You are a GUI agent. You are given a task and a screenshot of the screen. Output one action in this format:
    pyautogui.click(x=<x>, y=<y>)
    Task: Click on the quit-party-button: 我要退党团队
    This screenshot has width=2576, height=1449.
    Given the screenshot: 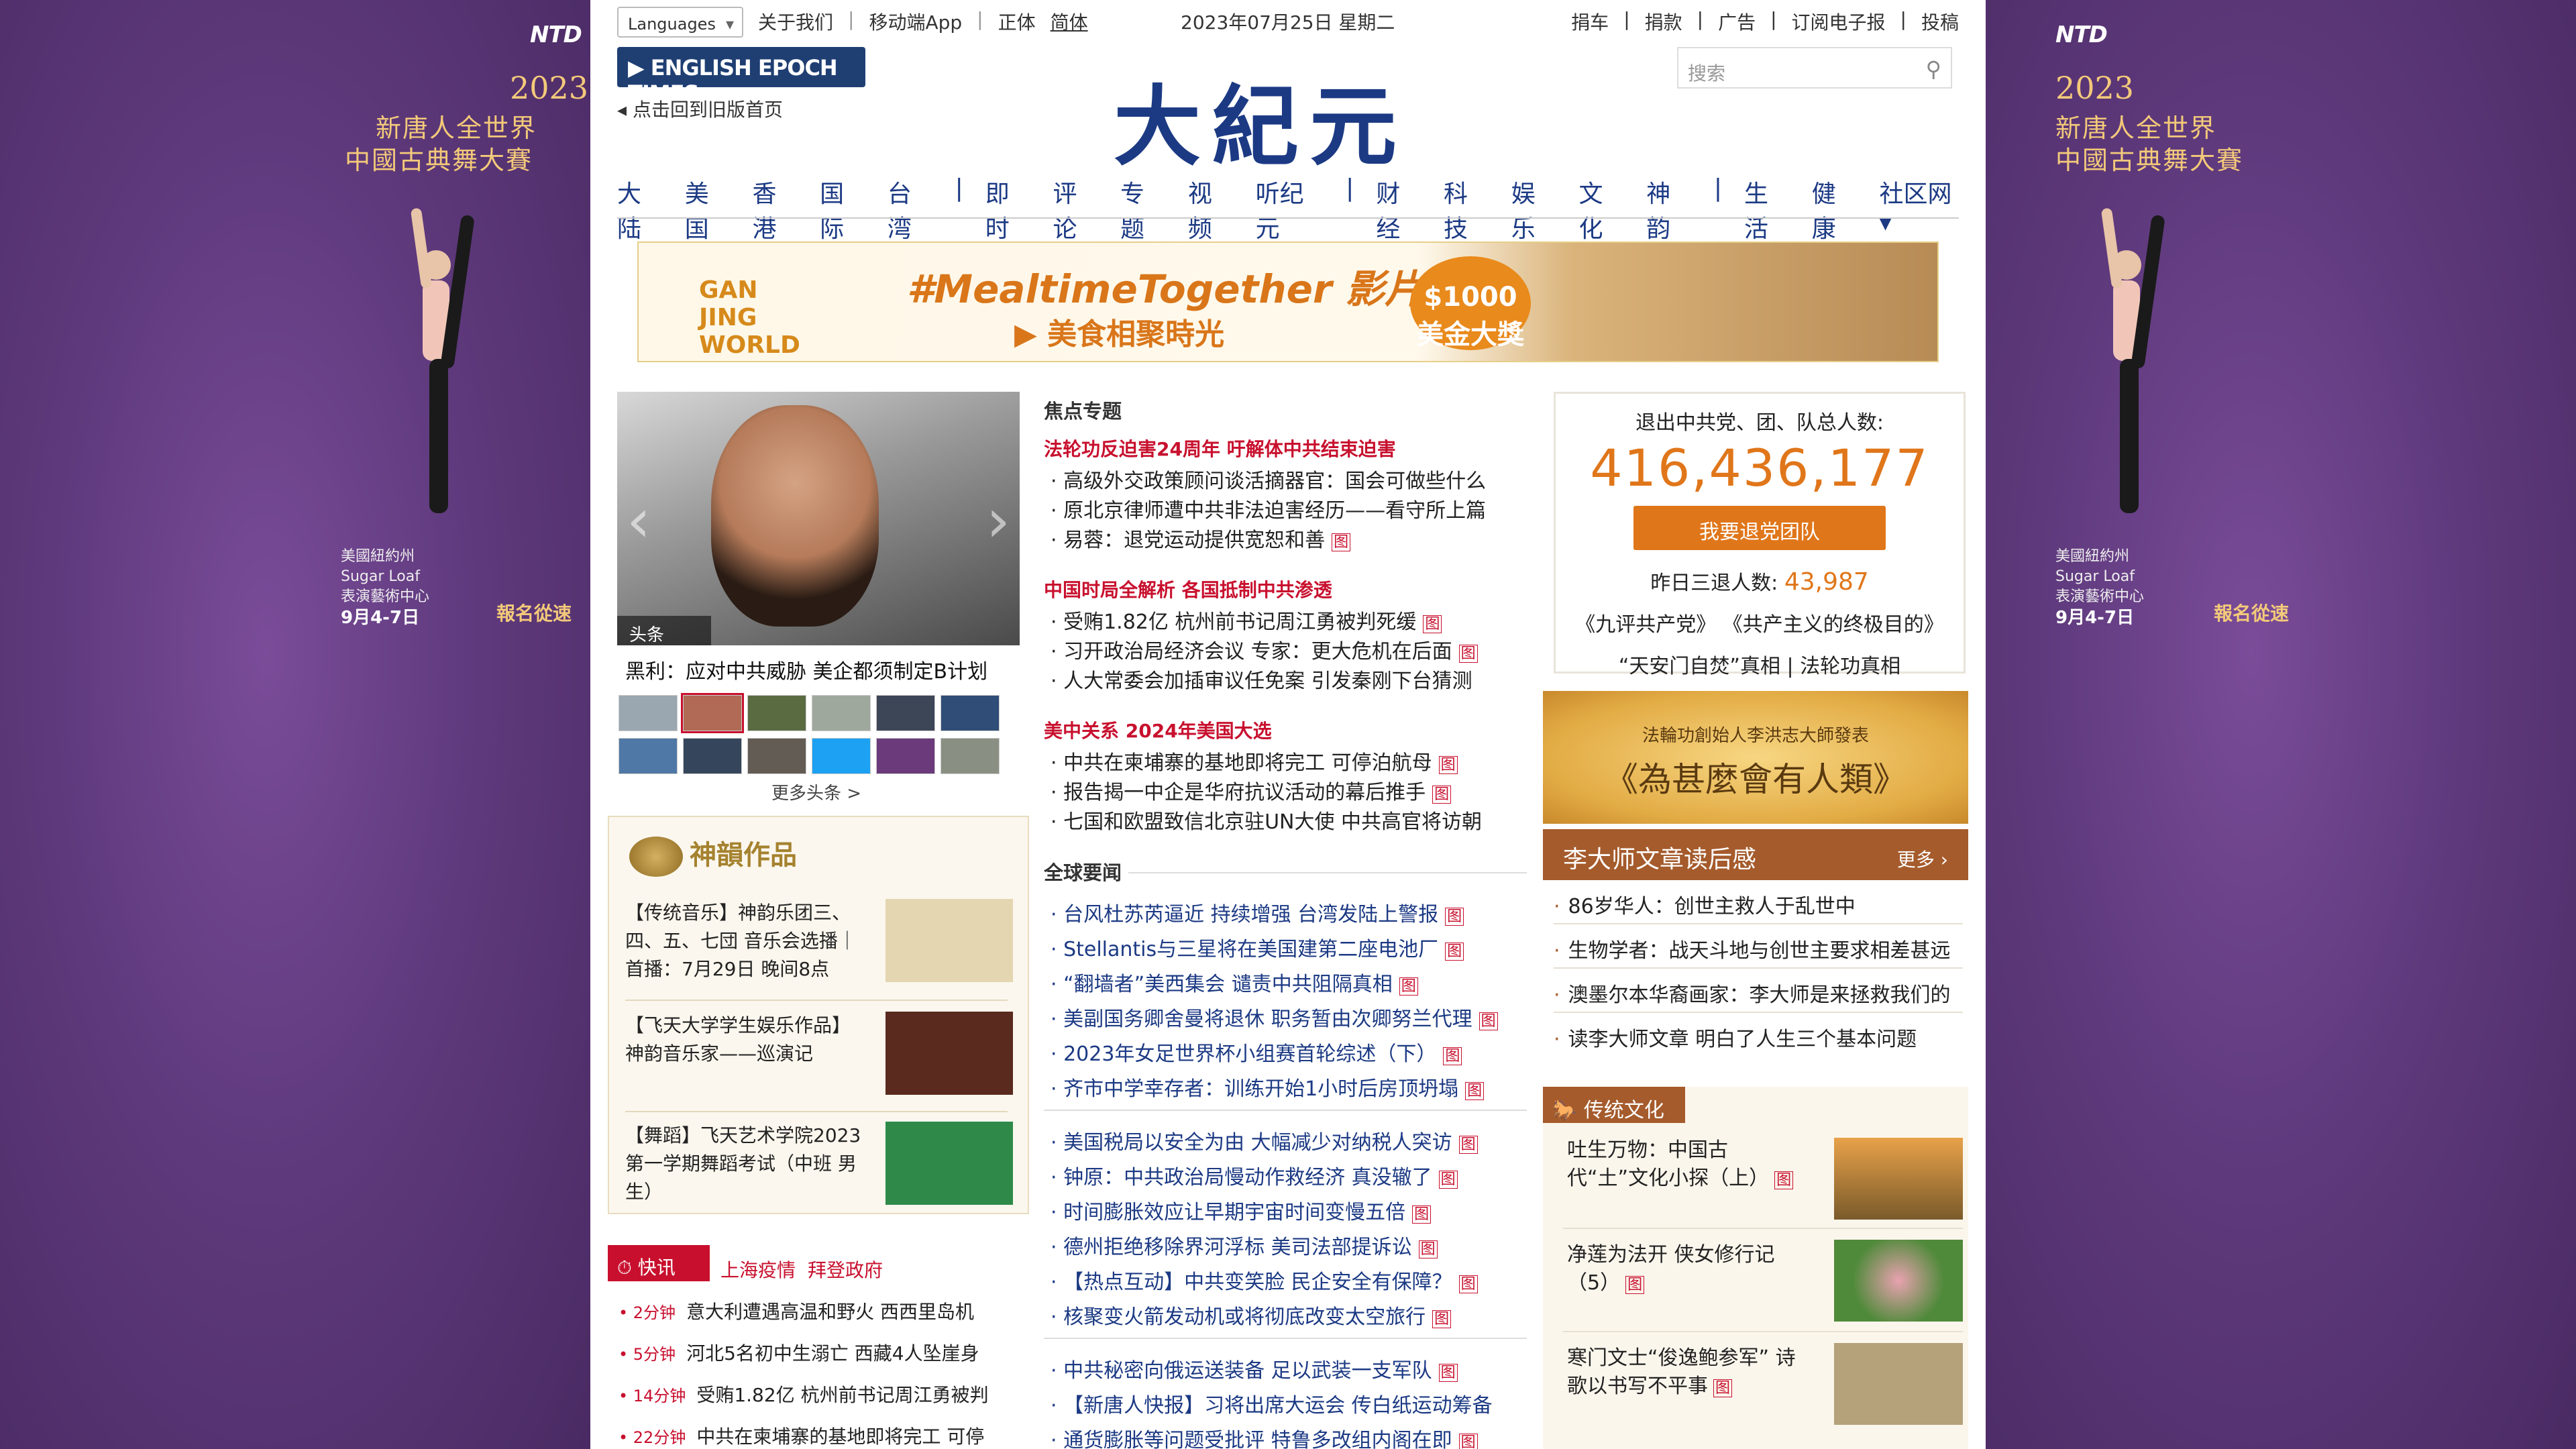 What is the action you would take?
    pyautogui.click(x=1759, y=528)
    